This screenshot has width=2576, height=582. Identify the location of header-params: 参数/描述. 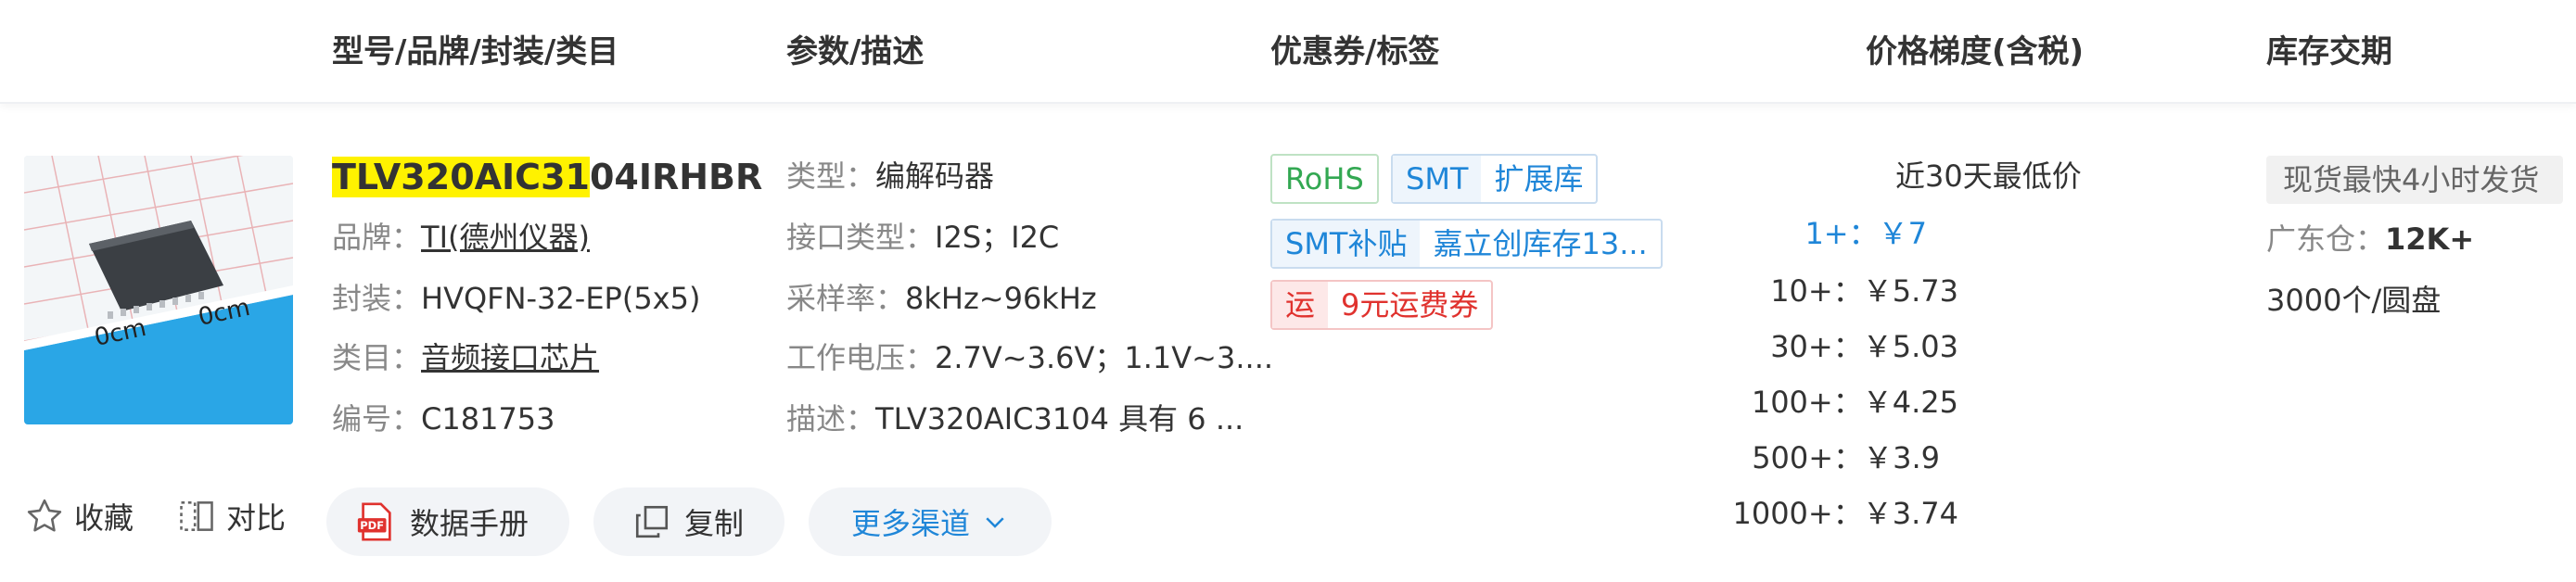
(856, 51).